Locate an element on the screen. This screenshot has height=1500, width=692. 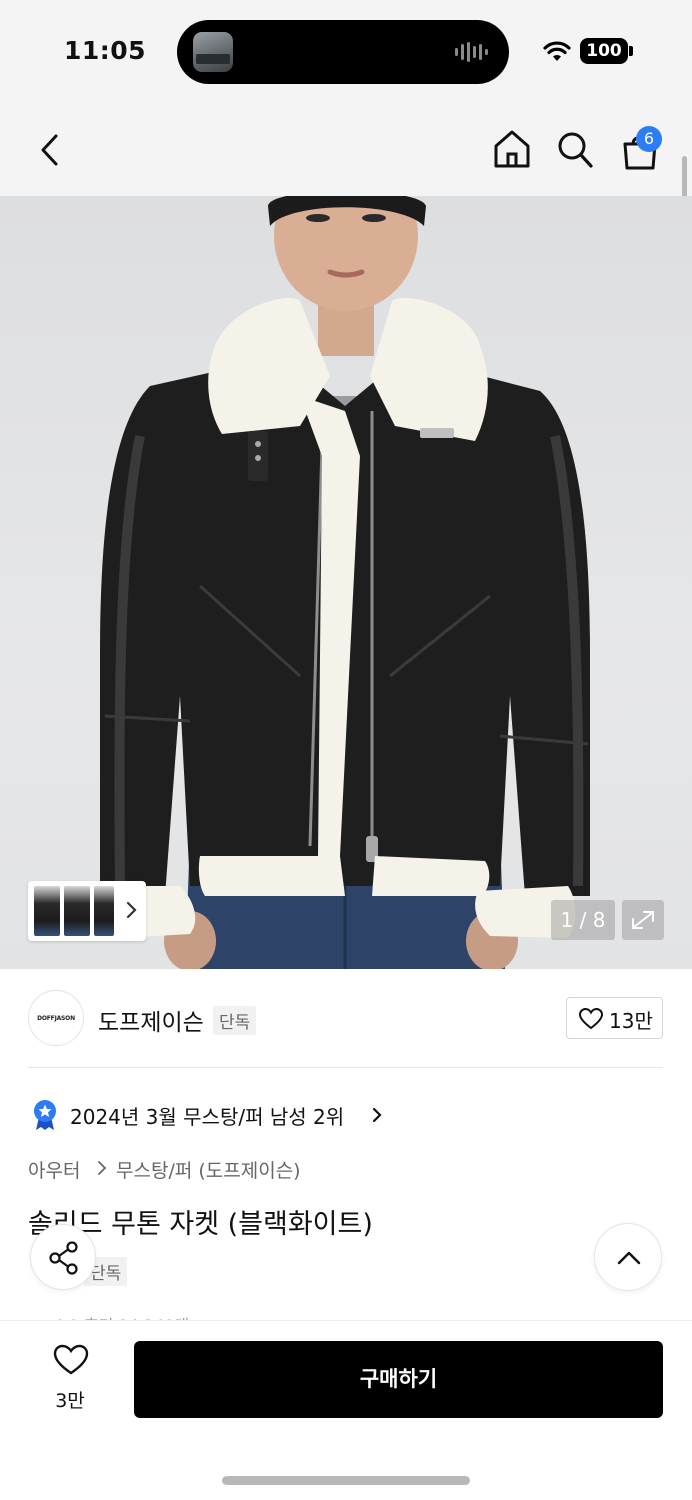
wifi-icon is located at coordinates (557, 51).